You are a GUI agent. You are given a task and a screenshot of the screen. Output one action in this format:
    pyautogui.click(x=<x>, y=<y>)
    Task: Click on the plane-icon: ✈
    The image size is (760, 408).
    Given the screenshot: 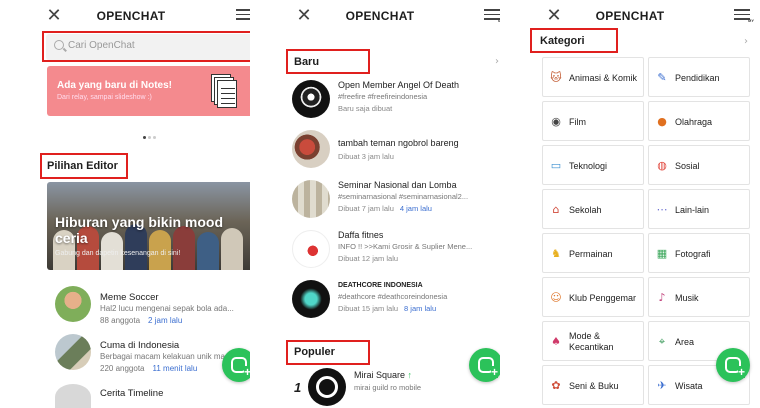 What is the action you would take?
    pyautogui.click(x=662, y=385)
    